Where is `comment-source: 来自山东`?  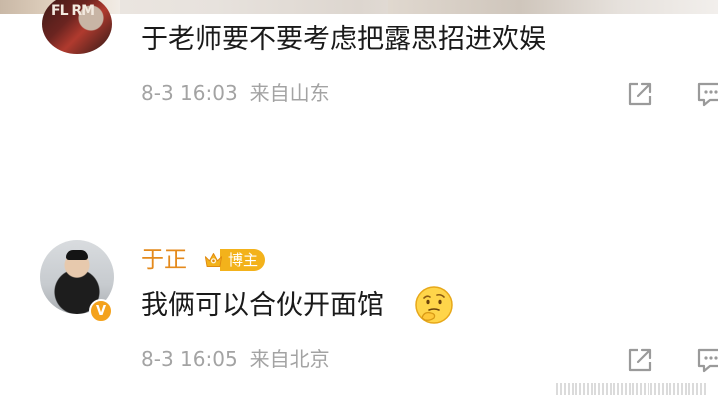
comment-source: 来自山东 is located at coordinates (289, 93).